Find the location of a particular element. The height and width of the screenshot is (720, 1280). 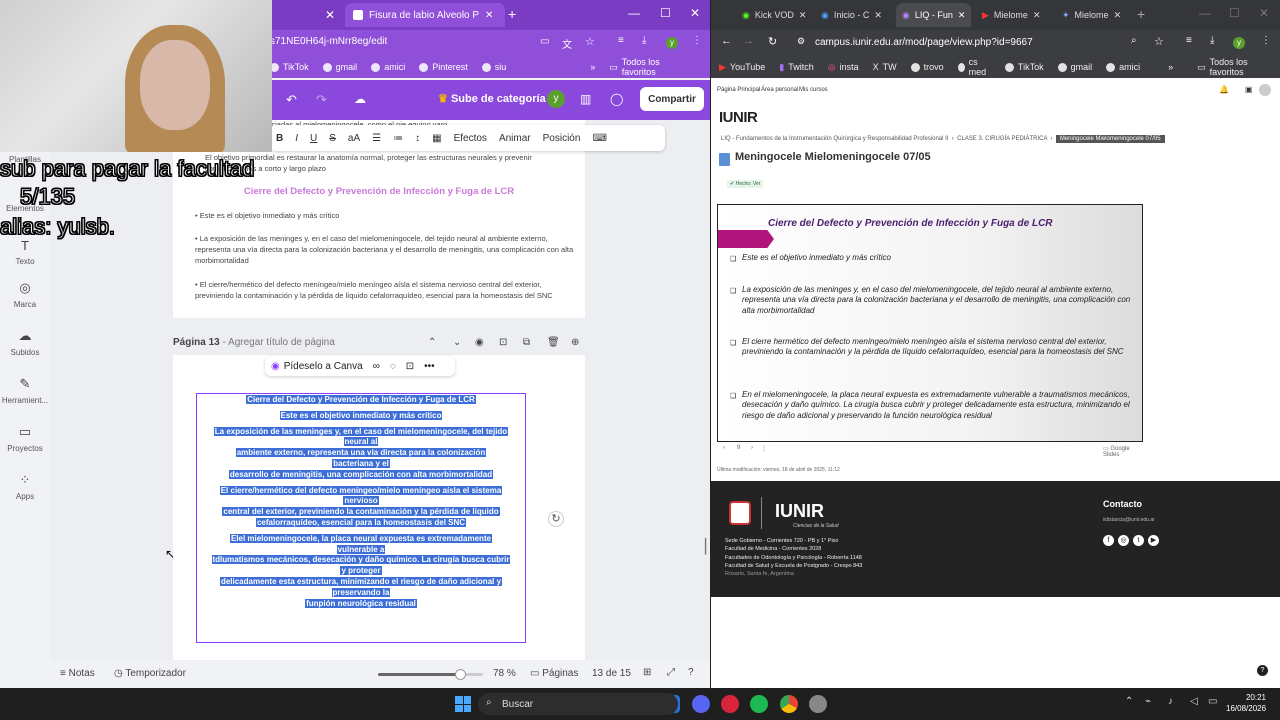

discord-icon is located at coordinates (701, 704).